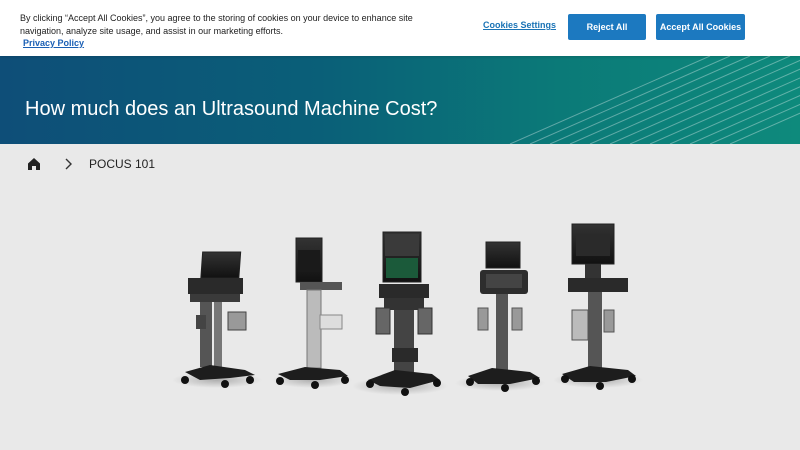 Image resolution: width=800 pixels, height=450 pixels. What do you see at coordinates (654, 100) in the screenshot?
I see `decorative-lines` at bounding box center [654, 100].